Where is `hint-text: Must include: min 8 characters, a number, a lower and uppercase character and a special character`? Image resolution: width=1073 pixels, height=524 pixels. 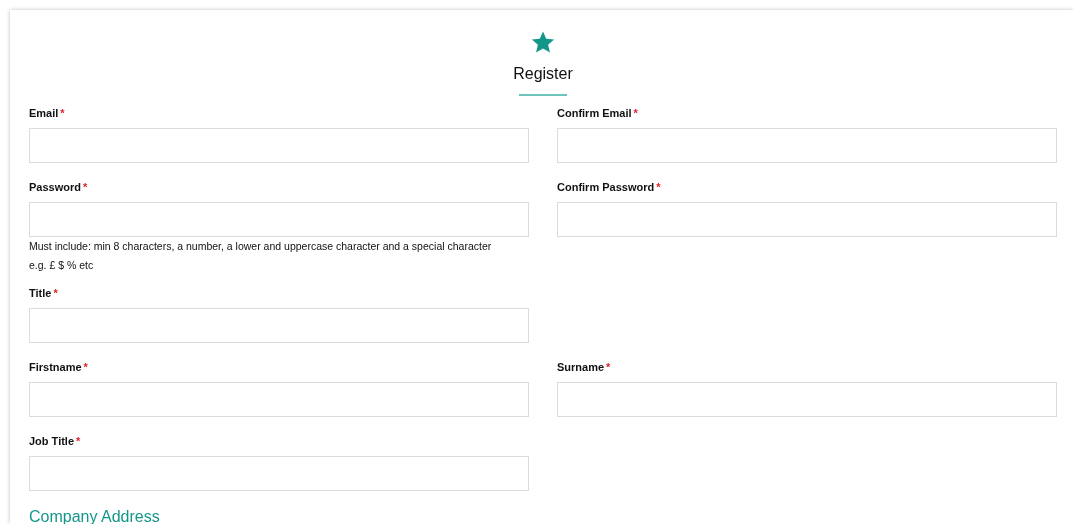 hint-text: Must include: min 8 characters, a number, a lower and uppercase character and a special character is located at coordinates (260, 246).